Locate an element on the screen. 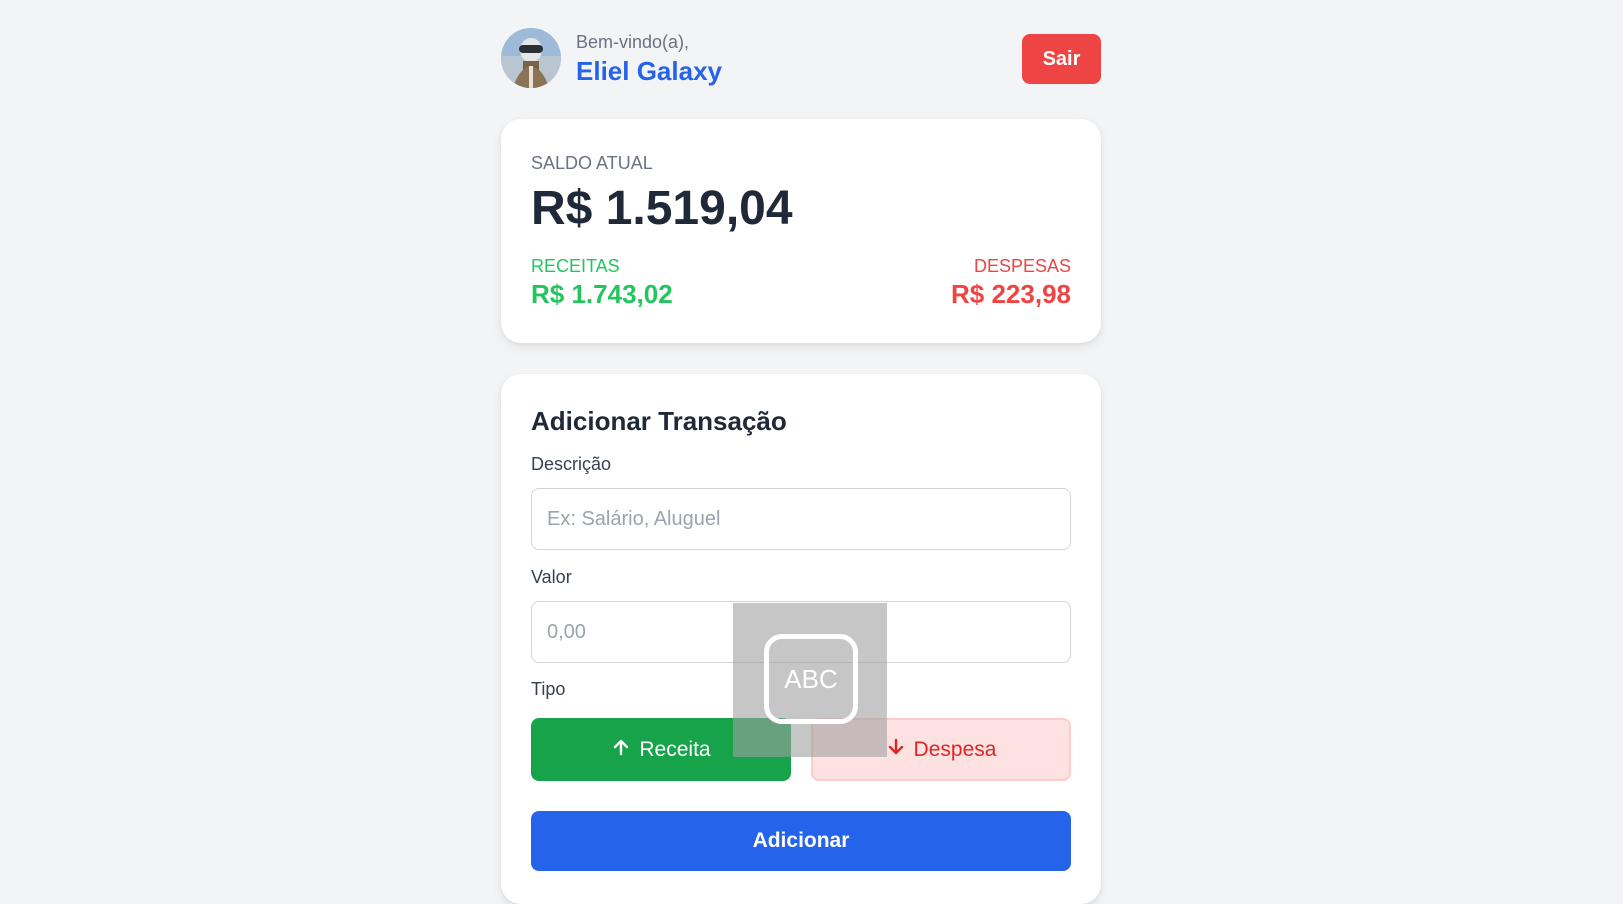 This screenshot has width=1623, height=904. income-label: RECEITAS is located at coordinates (575, 266).